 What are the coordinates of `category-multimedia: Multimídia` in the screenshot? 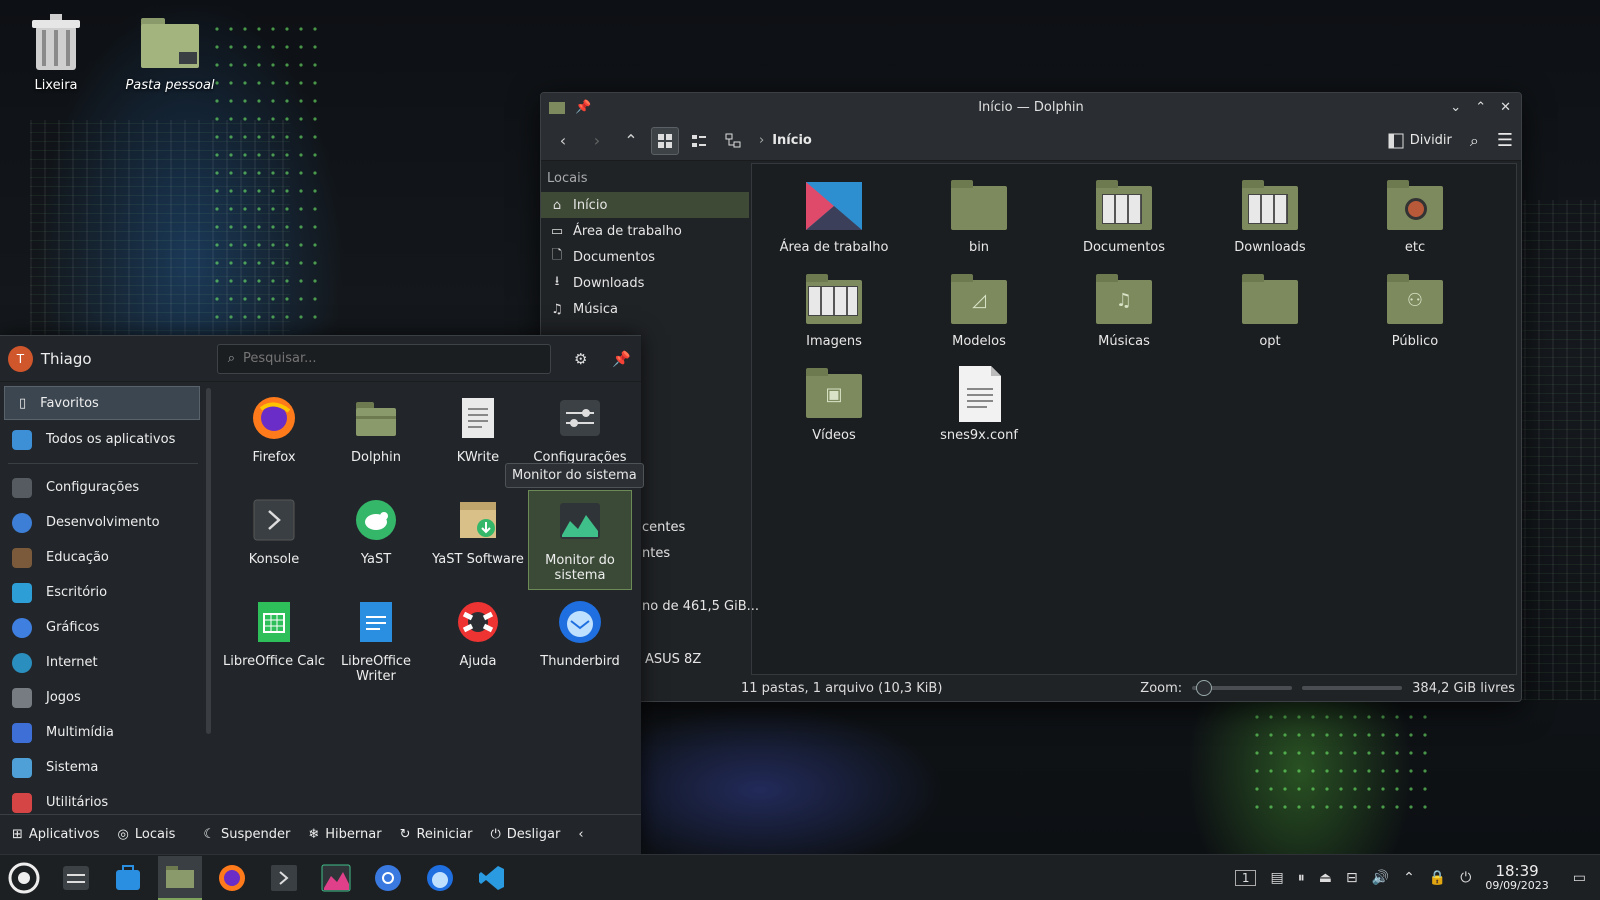 It's located at (103, 732).